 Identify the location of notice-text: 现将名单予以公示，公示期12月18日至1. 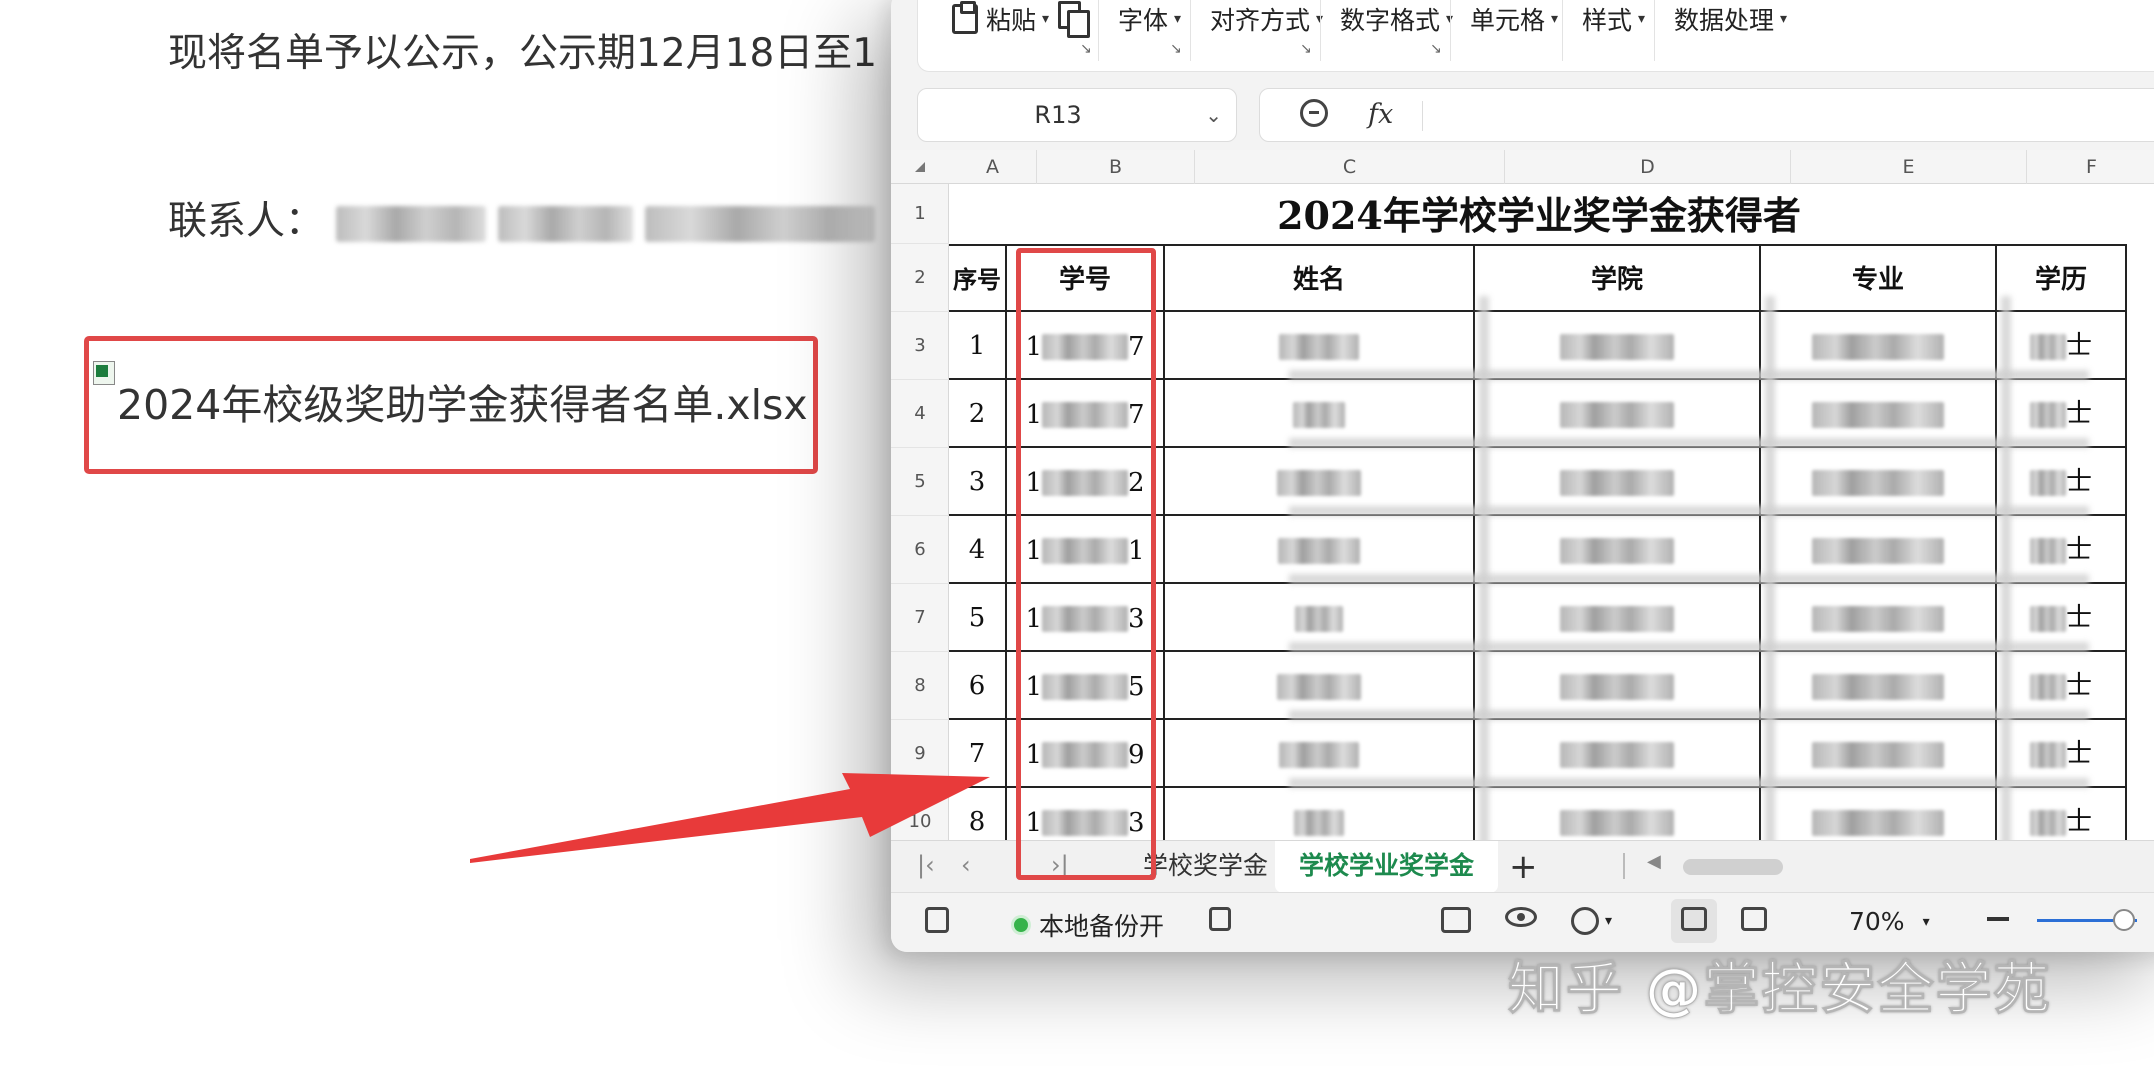
(523, 53).